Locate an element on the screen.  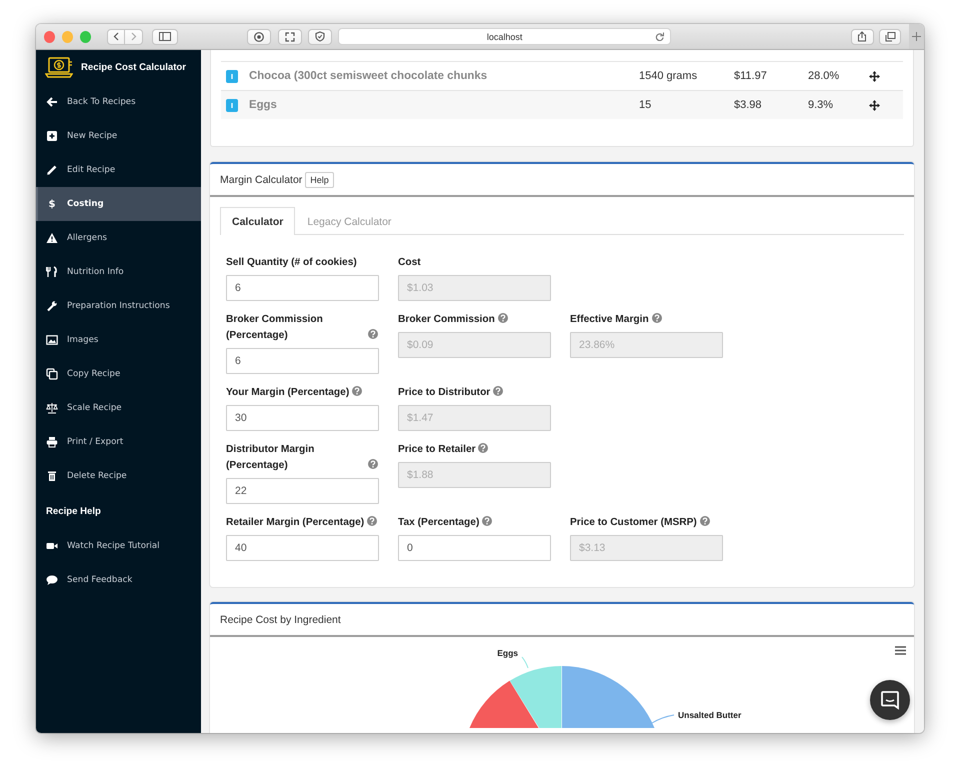
ingredient-name: Chocoa (300ct semisweet chocolate chunks is located at coordinates (368, 76).